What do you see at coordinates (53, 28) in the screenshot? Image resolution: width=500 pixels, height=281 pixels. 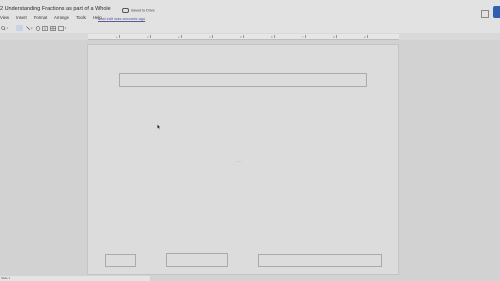 I see `table-icon` at bounding box center [53, 28].